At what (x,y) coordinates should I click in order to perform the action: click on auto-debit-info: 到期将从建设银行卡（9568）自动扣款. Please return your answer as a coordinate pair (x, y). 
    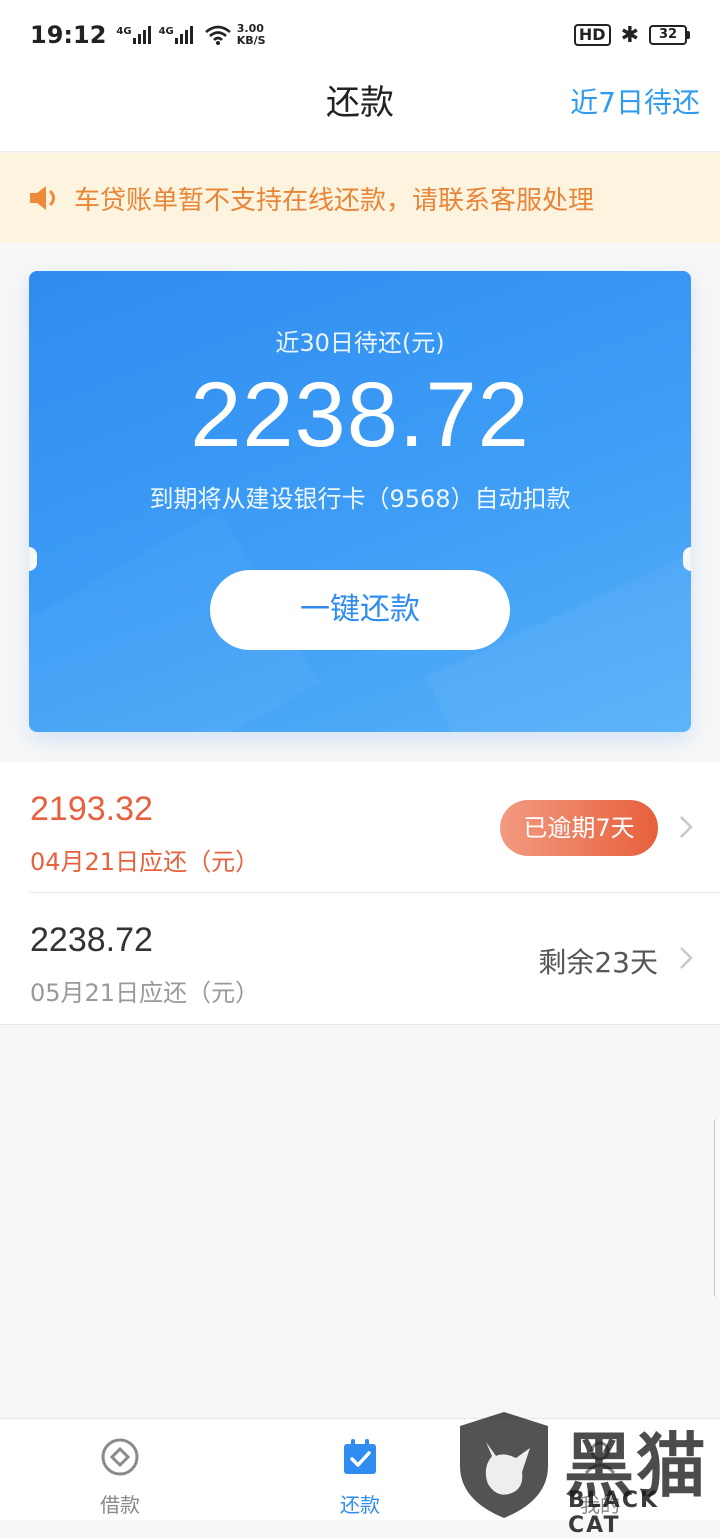
    Looking at the image, I should click on (360, 499).